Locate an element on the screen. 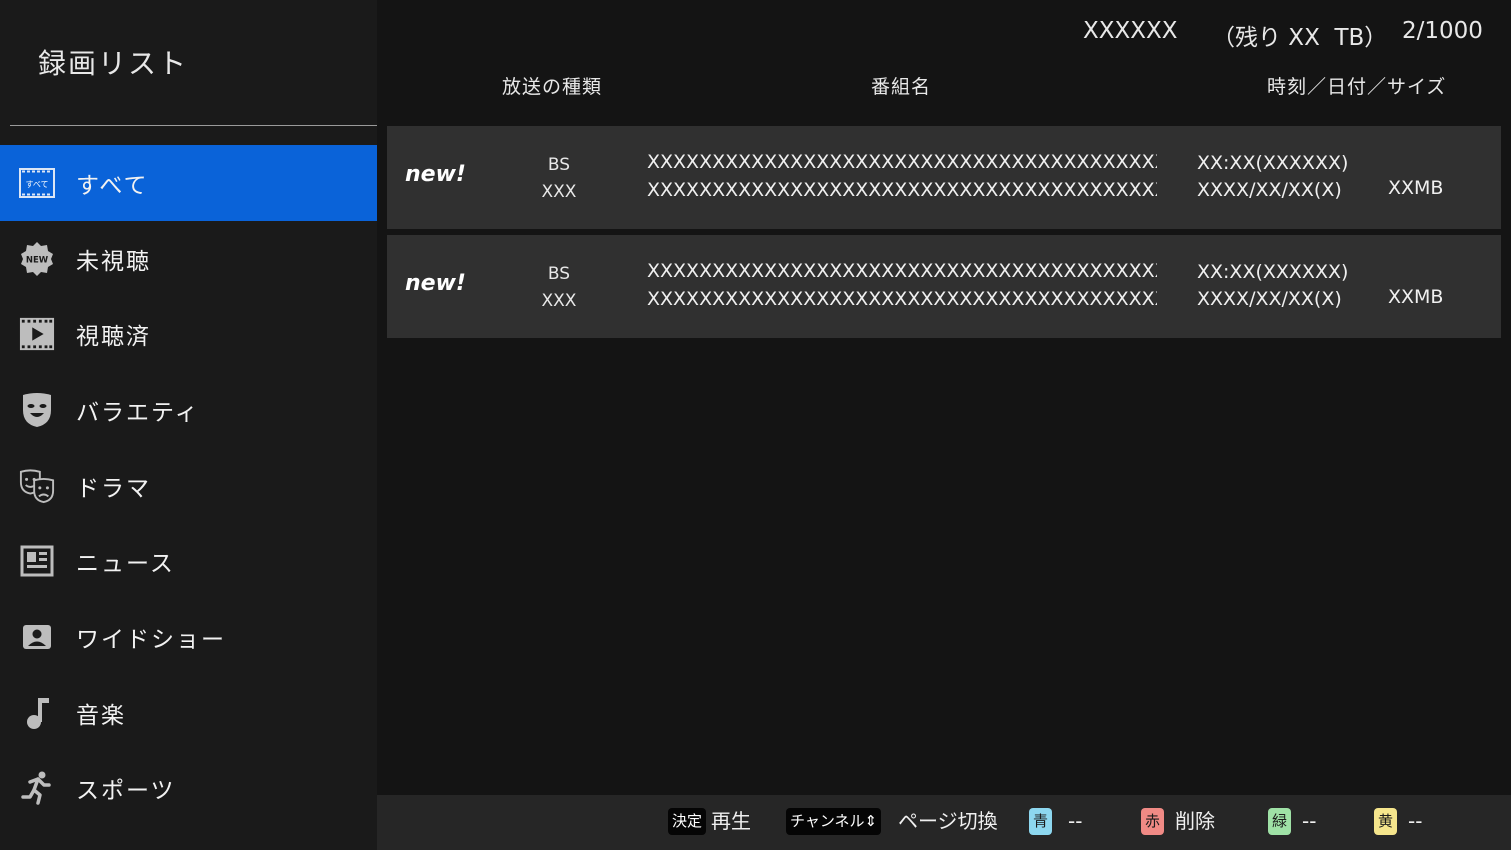  category-item-unwatched: NEW 未視聴 is located at coordinates (188, 259).